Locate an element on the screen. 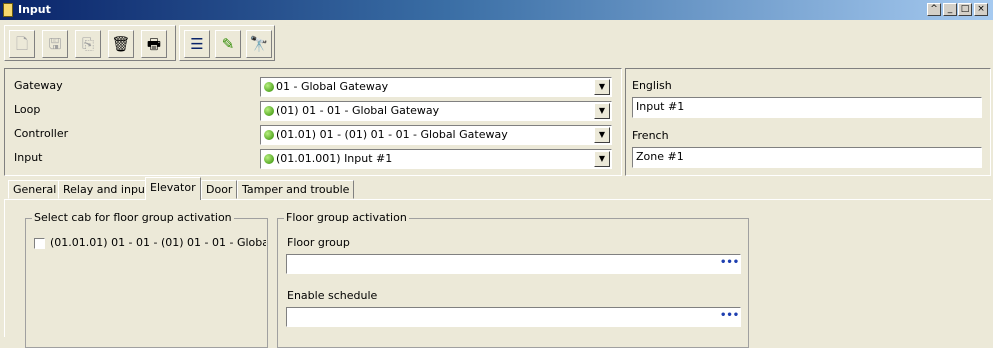 The image size is (993, 348). toolbar-group-view: ☰ ✎ 🔭 is located at coordinates (227, 43).